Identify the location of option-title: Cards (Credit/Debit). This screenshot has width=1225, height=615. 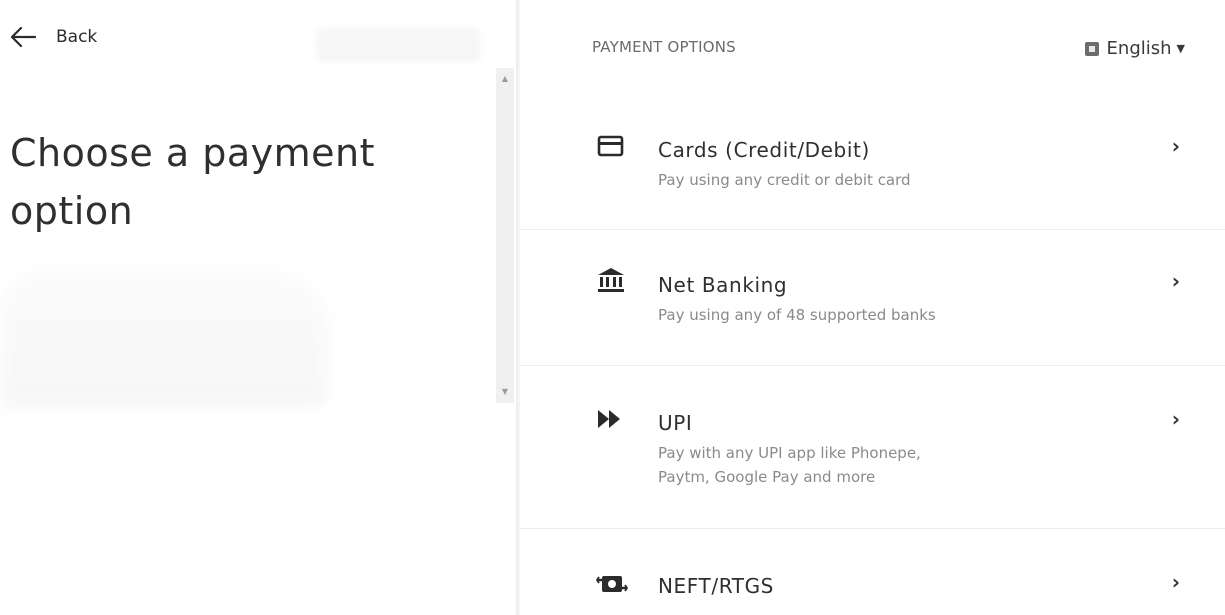
(764, 150).